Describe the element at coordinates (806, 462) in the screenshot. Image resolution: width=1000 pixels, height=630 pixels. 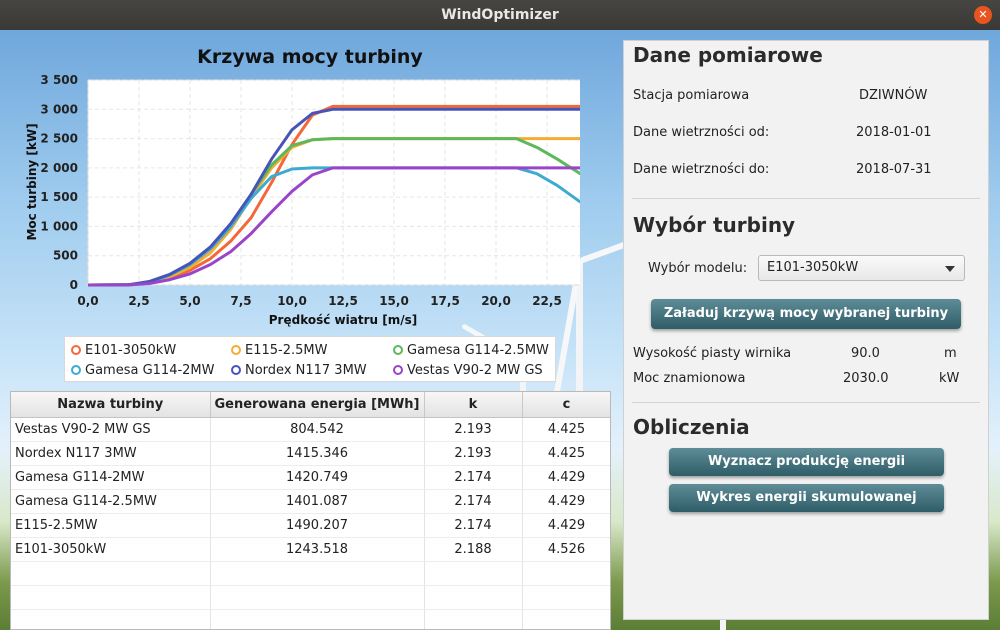
I see `compute-energy-button: Wyznacz produkcję energii` at that location.